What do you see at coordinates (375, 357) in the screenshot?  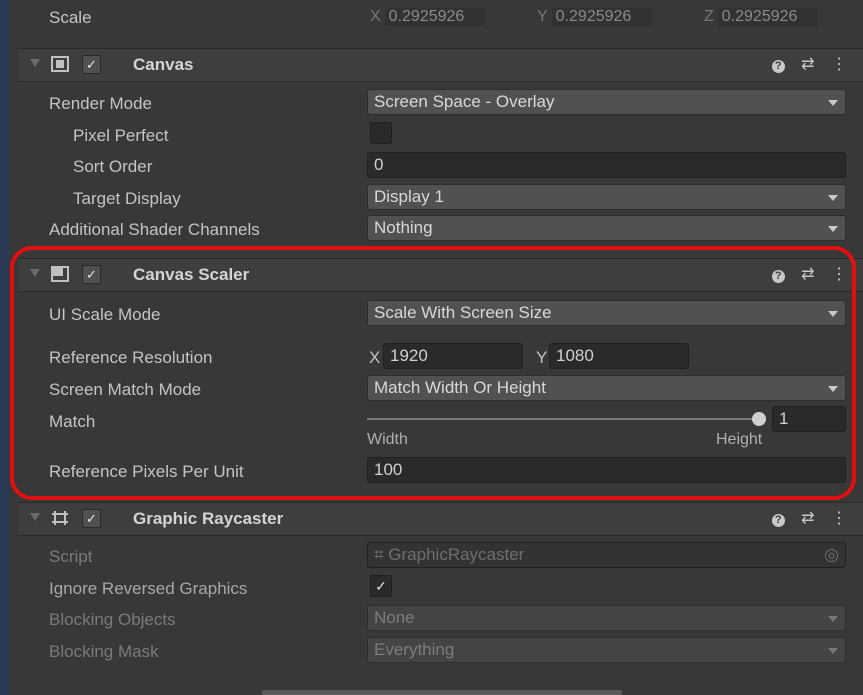 I see `ref-x-axis-label: X` at bounding box center [375, 357].